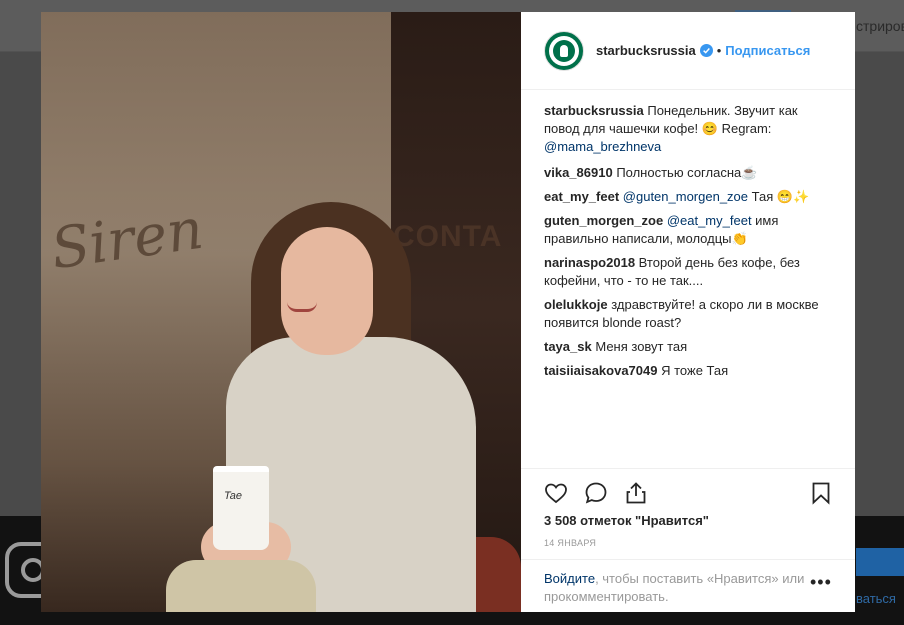 This screenshot has width=904, height=625. What do you see at coordinates (581, 196) in the screenshot?
I see `comment-username: eat_my_feet` at bounding box center [581, 196].